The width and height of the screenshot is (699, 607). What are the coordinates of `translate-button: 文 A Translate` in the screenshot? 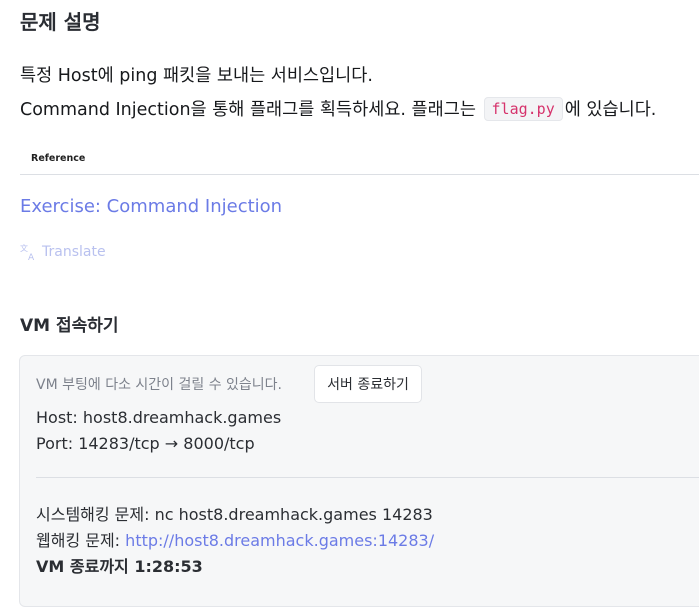 It's located at (63, 252).